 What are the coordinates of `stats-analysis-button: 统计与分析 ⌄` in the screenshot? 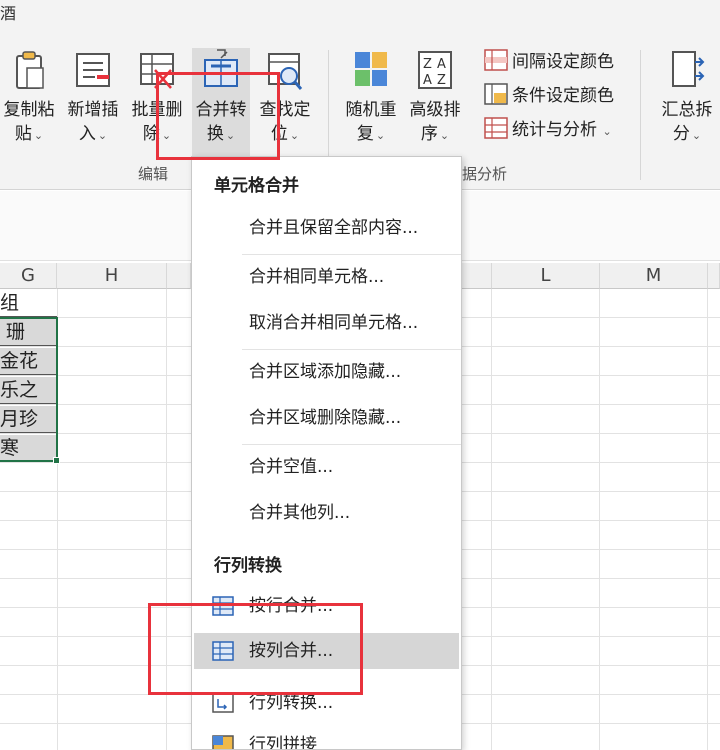 It's located at (548, 130).